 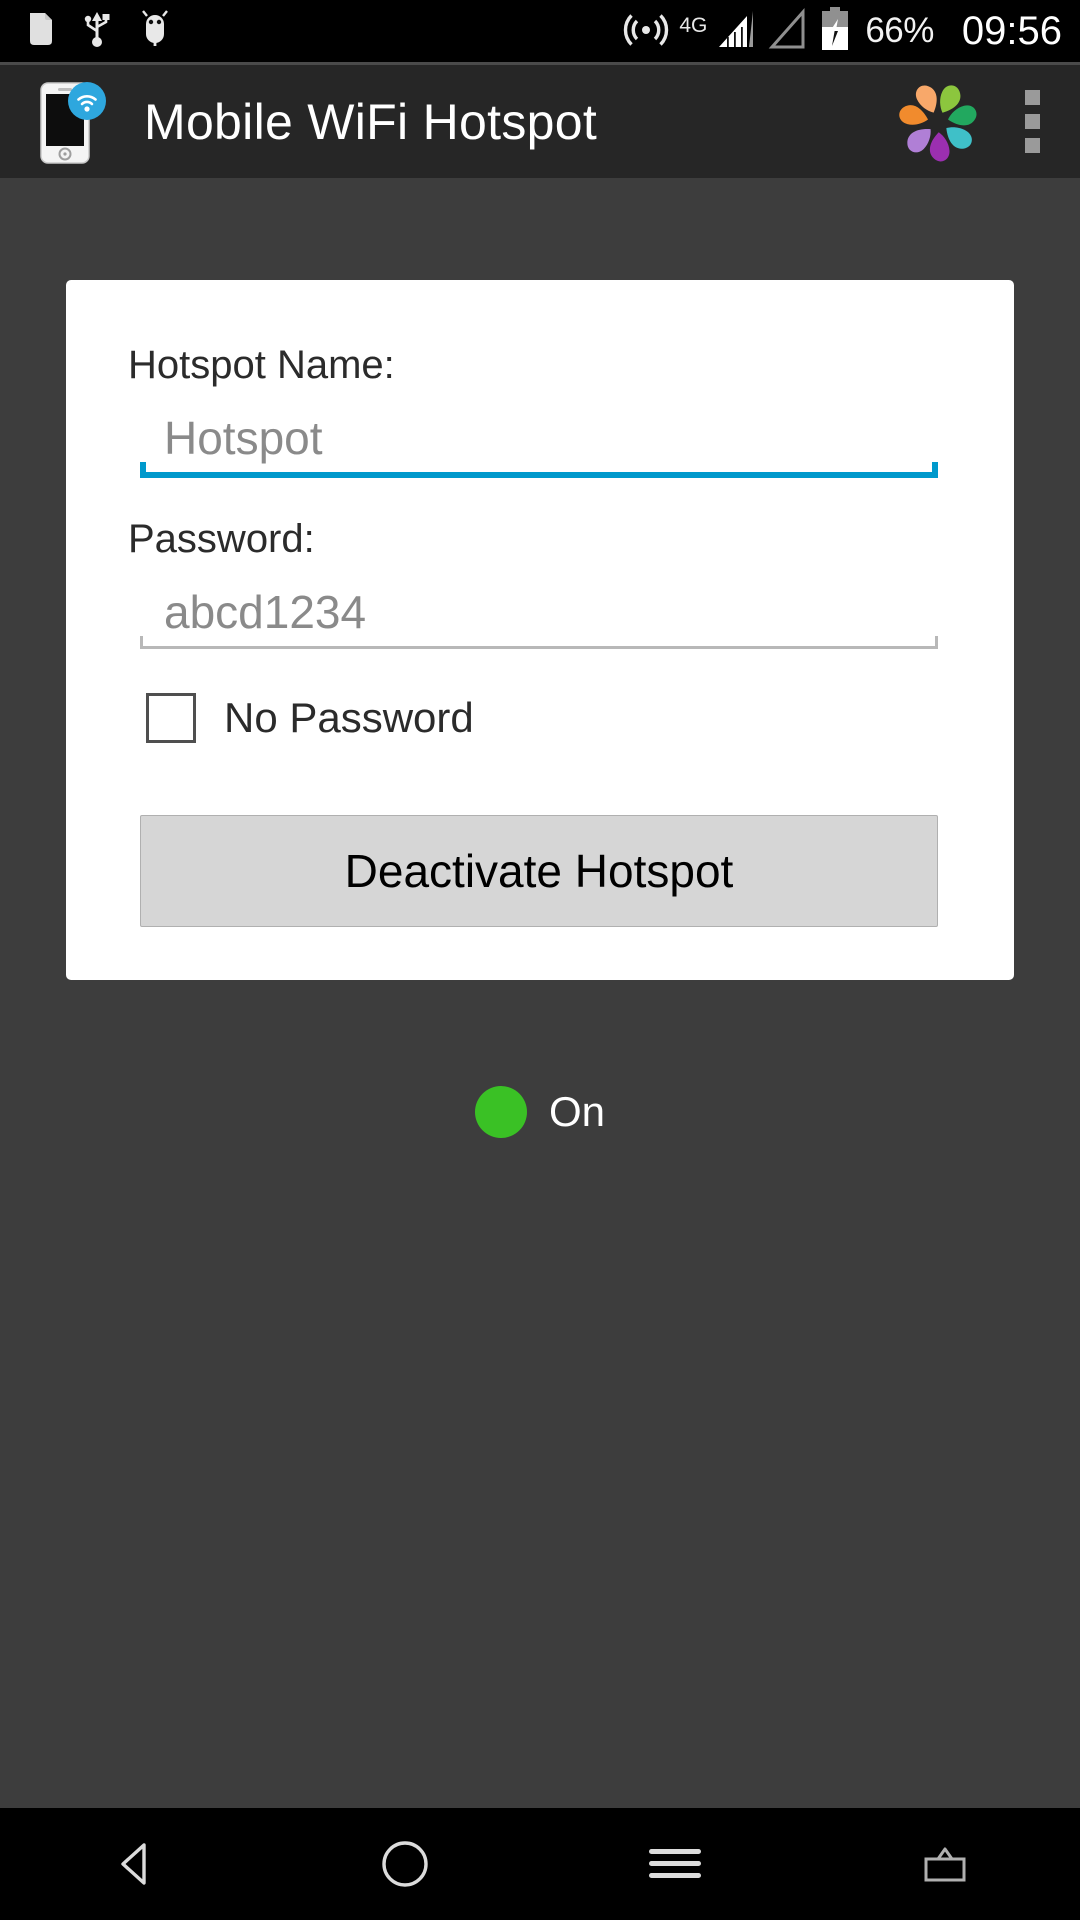 I want to click on password-label: Password:, so click(x=221, y=539).